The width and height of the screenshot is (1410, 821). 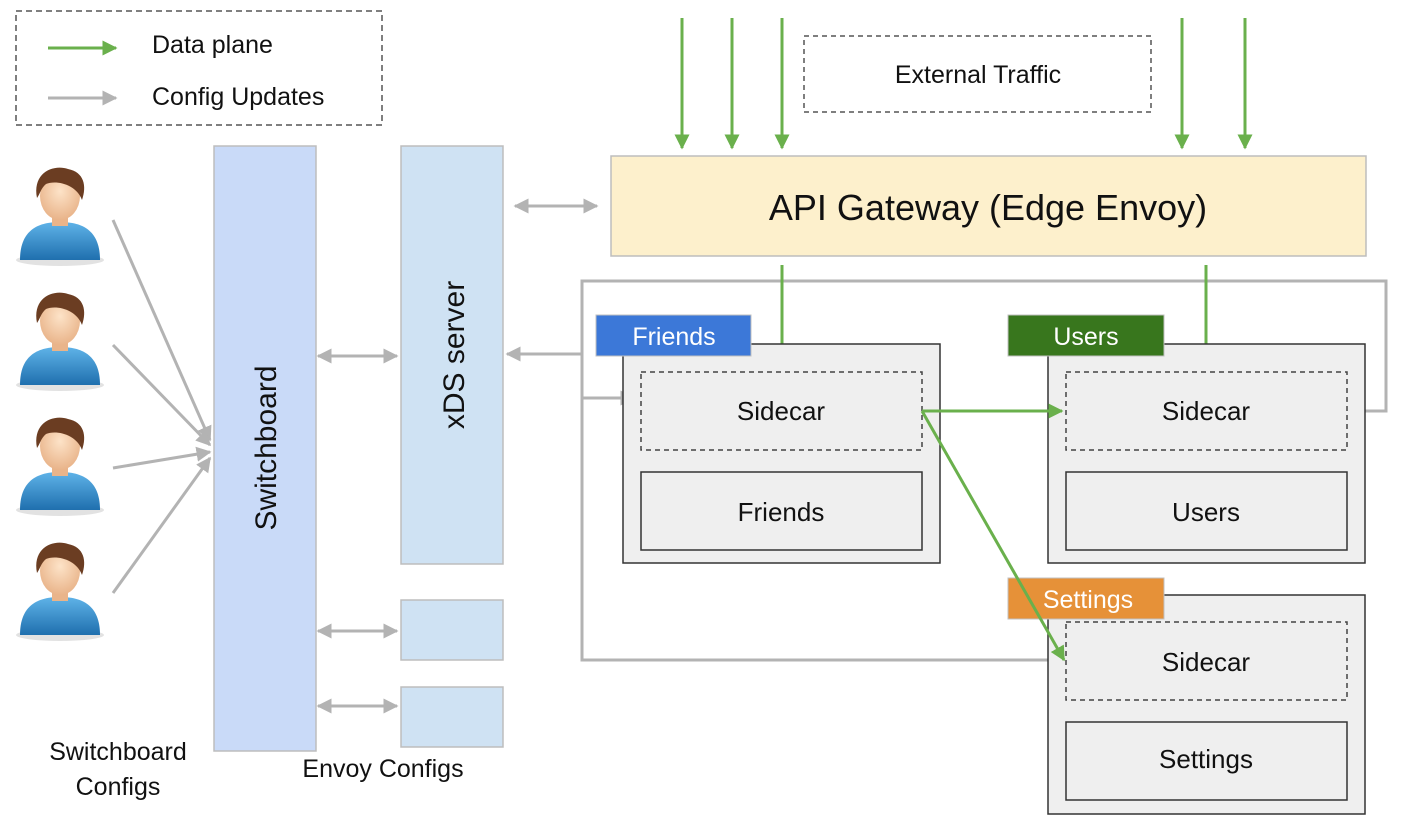 I want to click on api-gateway-label: API Gateway (Edge Envoy), so click(x=988, y=207).